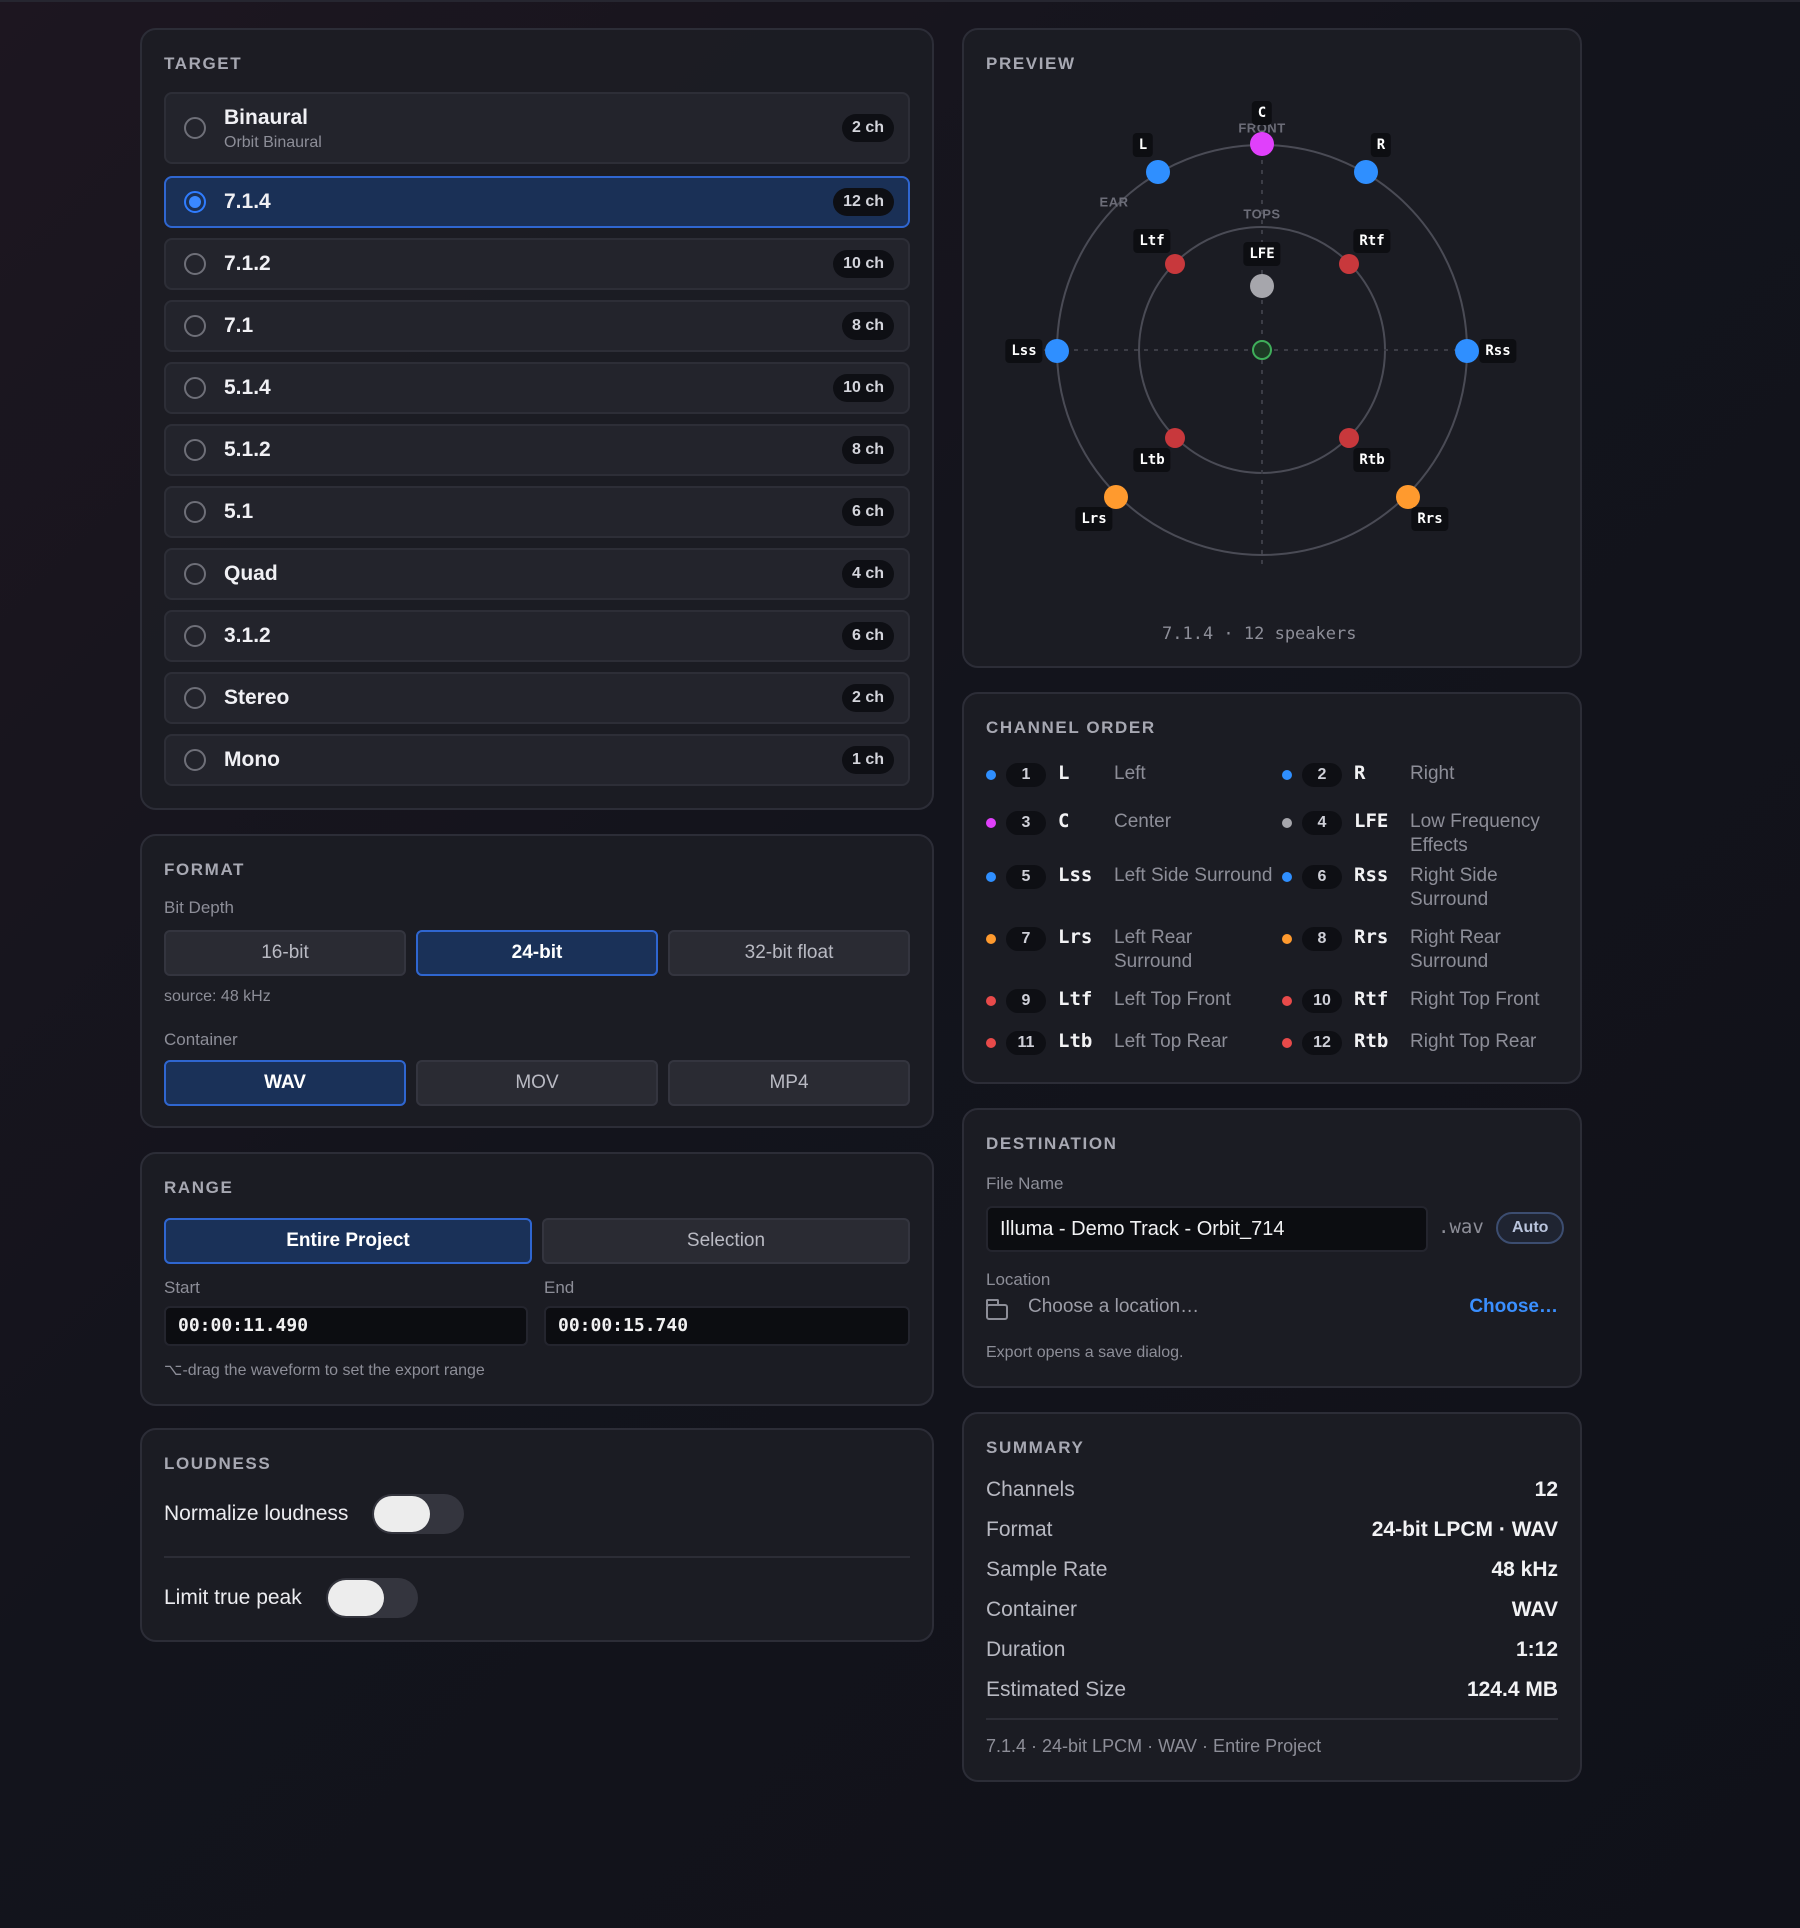  Describe the element at coordinates (251, 573) in the screenshot. I see `target-option-name: Quad` at that location.